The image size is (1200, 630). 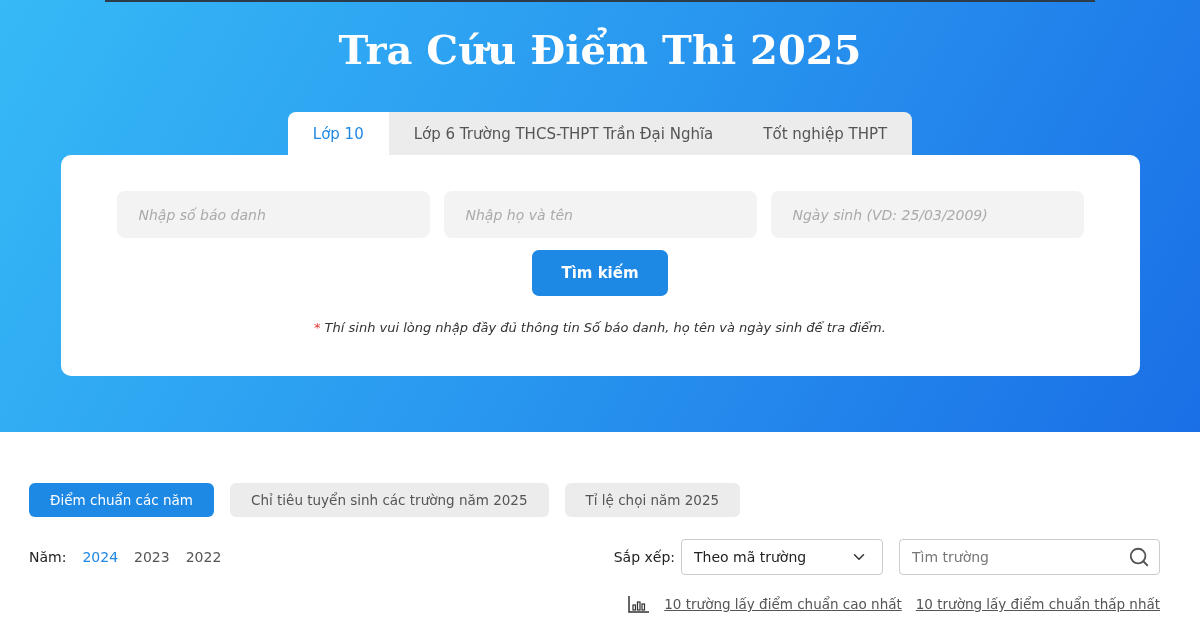 I want to click on filter-tab: Chỉ tiêu tuyển sinh các trường năm 2025, so click(x=389, y=500).